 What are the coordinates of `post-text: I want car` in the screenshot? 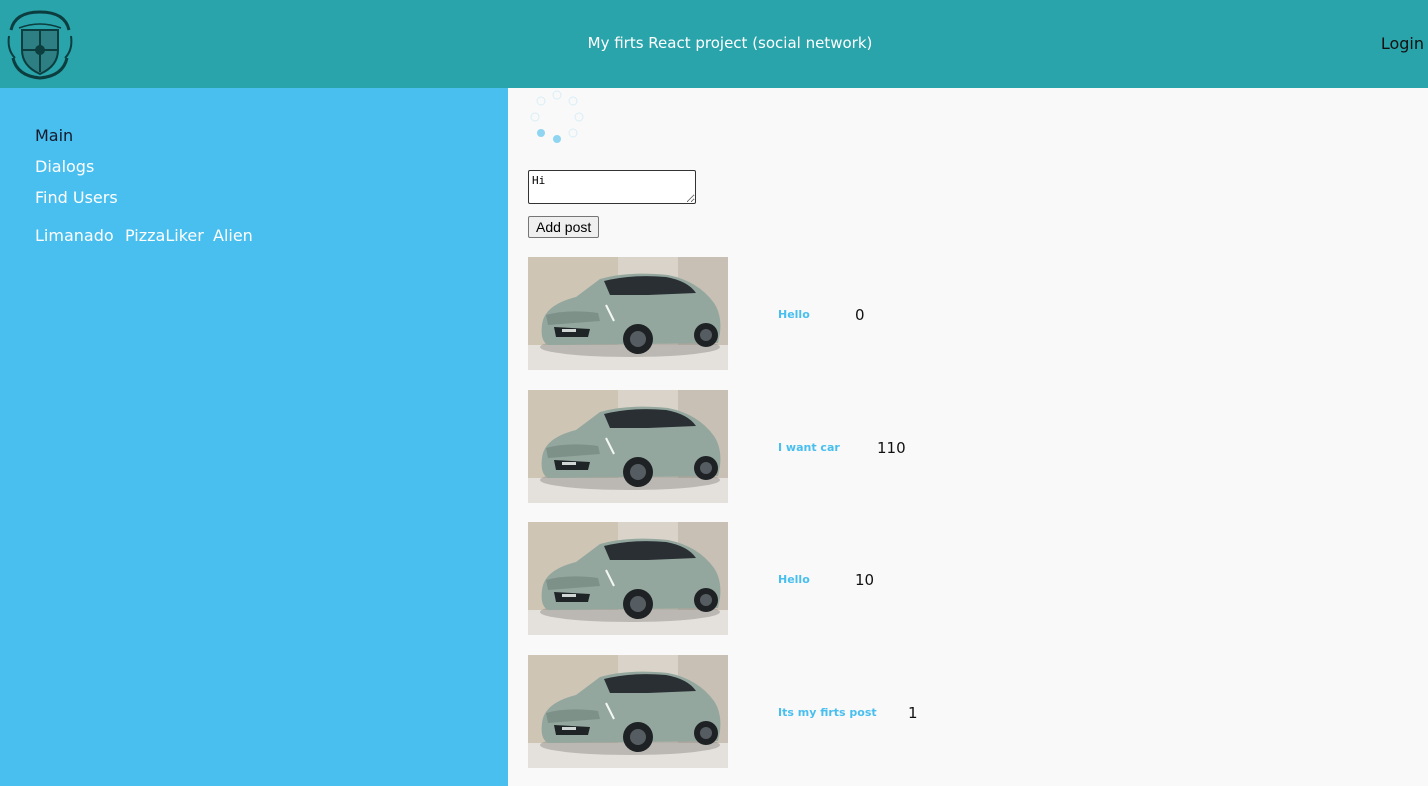 It's located at (809, 447).